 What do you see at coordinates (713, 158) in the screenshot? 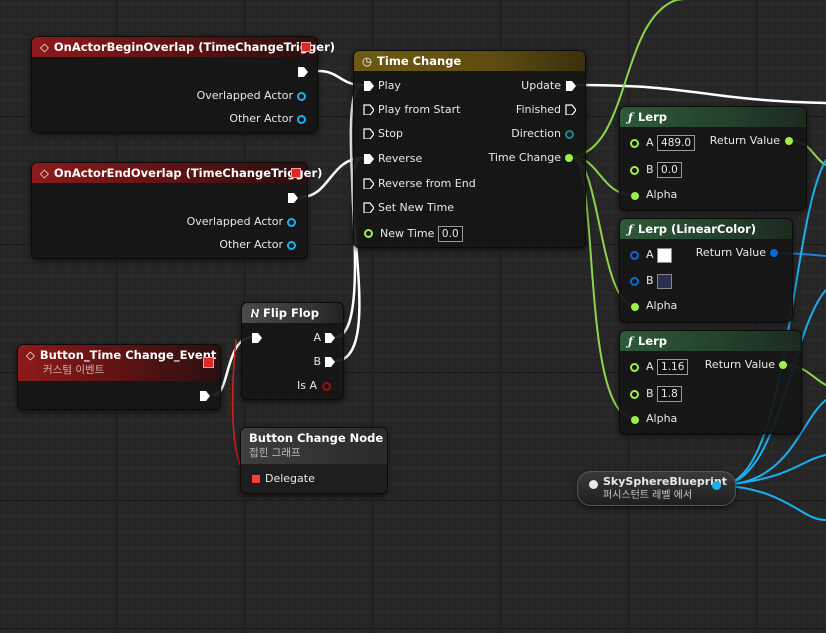
I see `lerp-node-1: ƒ Lerp A 489.0 B 0.0 Alpha Return Value` at bounding box center [713, 158].